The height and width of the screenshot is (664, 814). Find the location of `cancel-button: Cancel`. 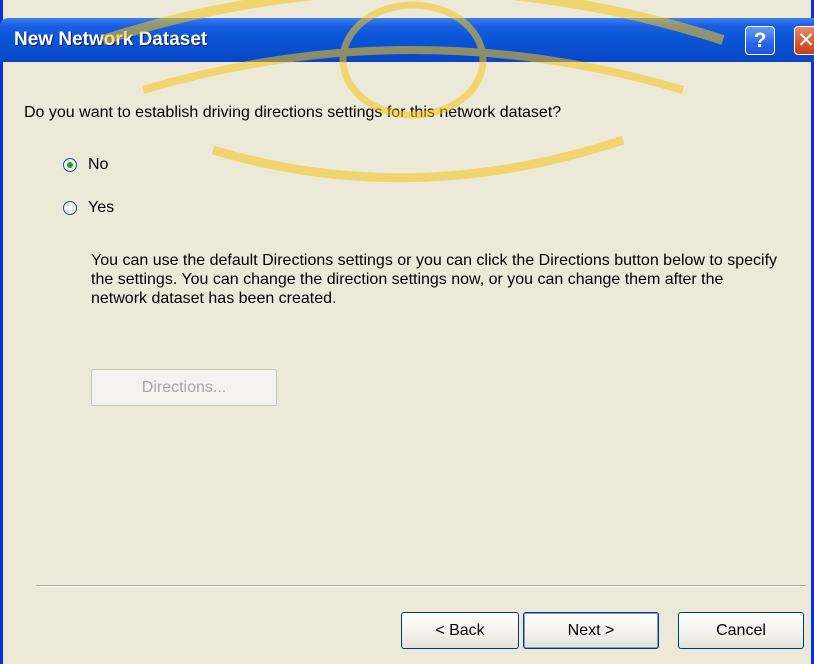

cancel-button: Cancel is located at coordinates (741, 630).